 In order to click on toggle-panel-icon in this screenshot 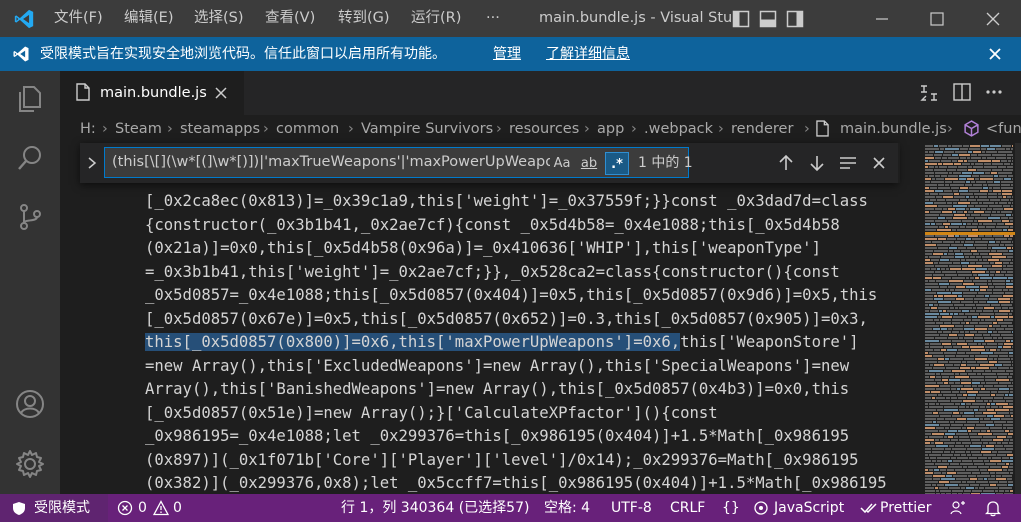, I will do `click(768, 19)`.